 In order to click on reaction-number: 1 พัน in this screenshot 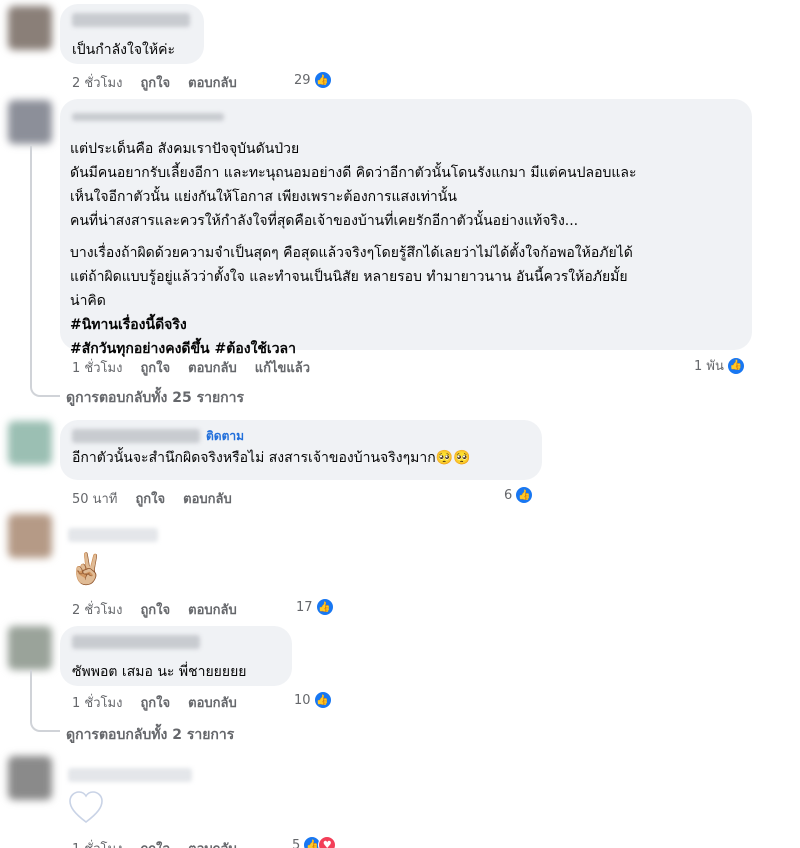, I will do `click(709, 366)`.